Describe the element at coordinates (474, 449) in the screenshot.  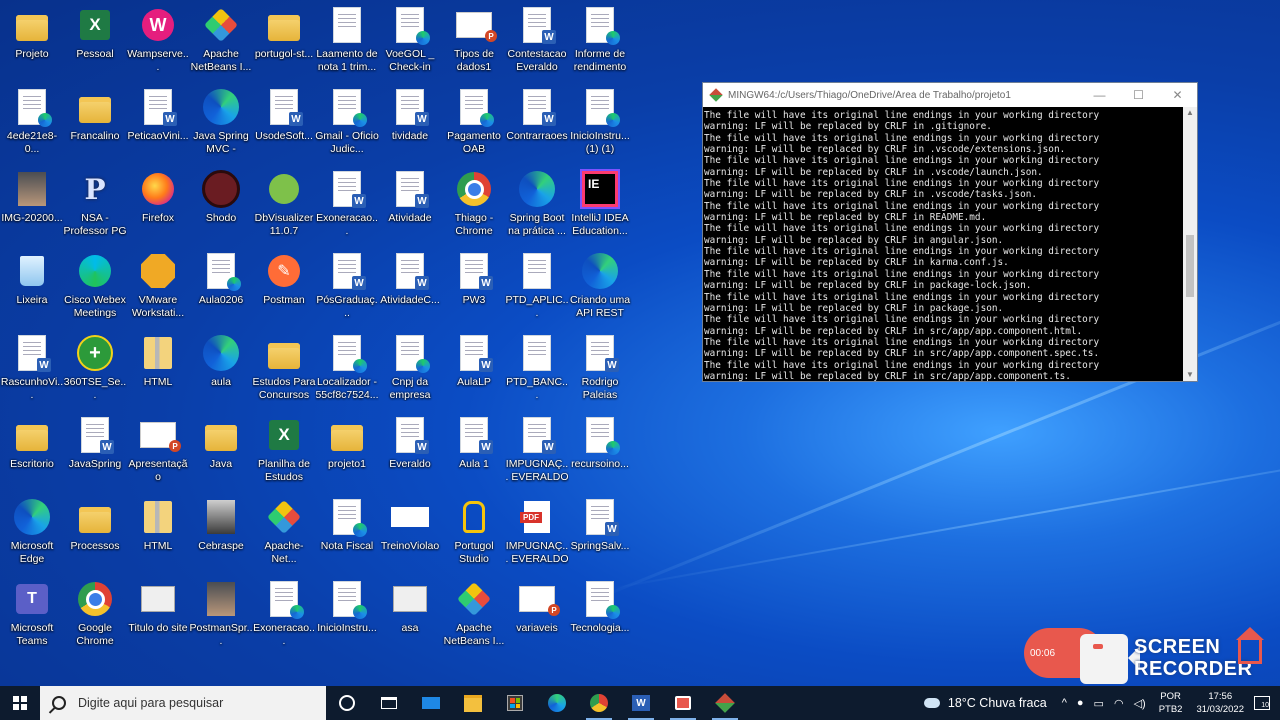
I see `desktop-icon: Aula 1` at that location.